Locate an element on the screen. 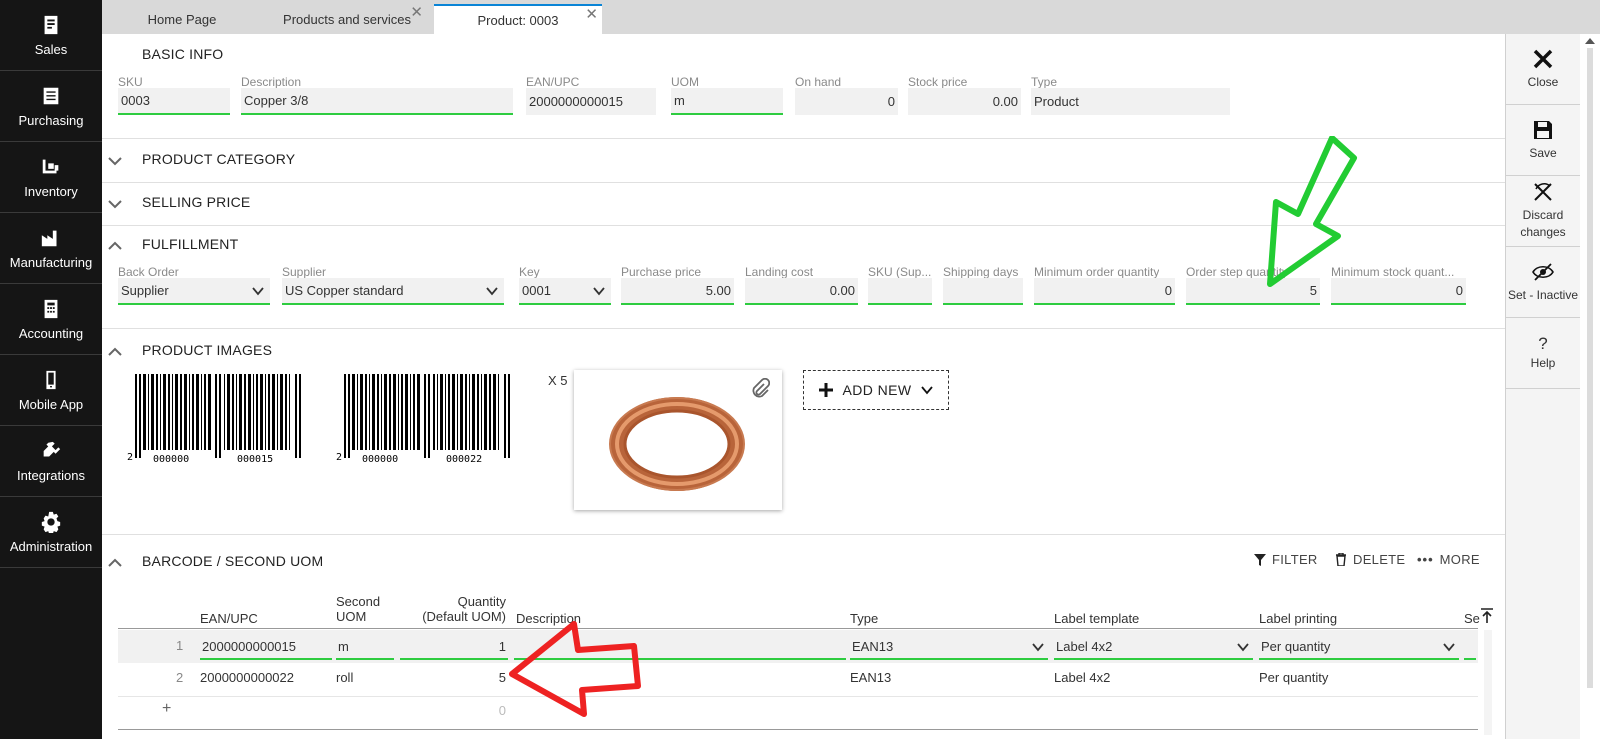  col-header-quantity: Quantity (Default UOM) is located at coordinates (450, 609).